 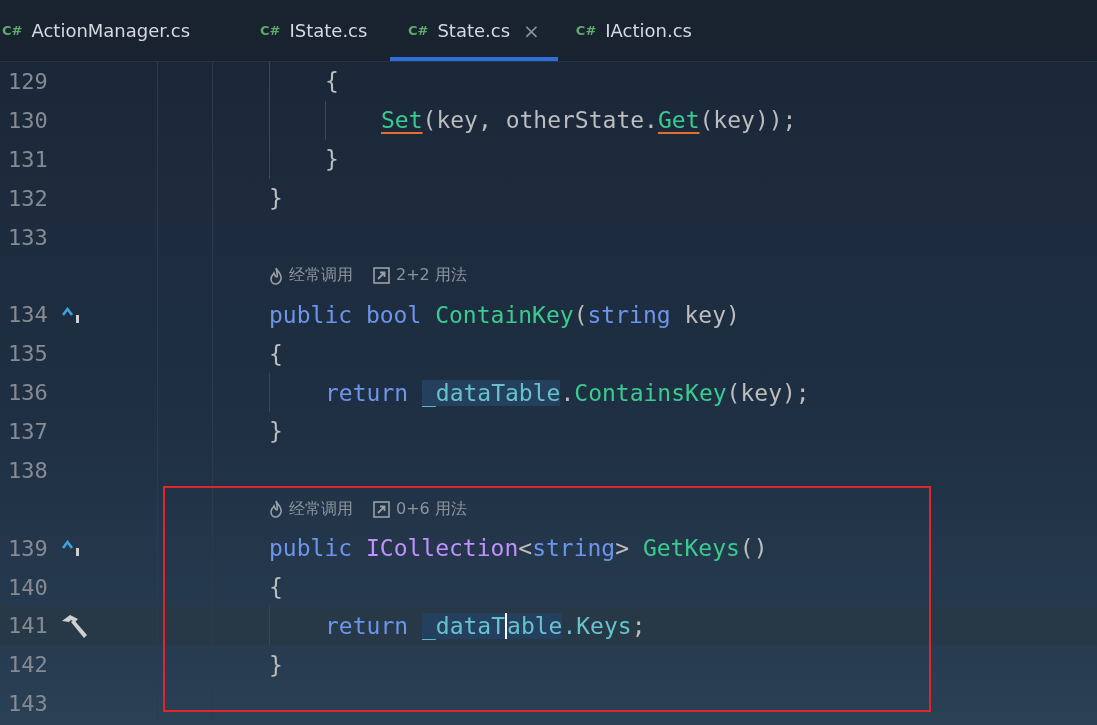 I want to click on line-number: 132, so click(x=28, y=198).